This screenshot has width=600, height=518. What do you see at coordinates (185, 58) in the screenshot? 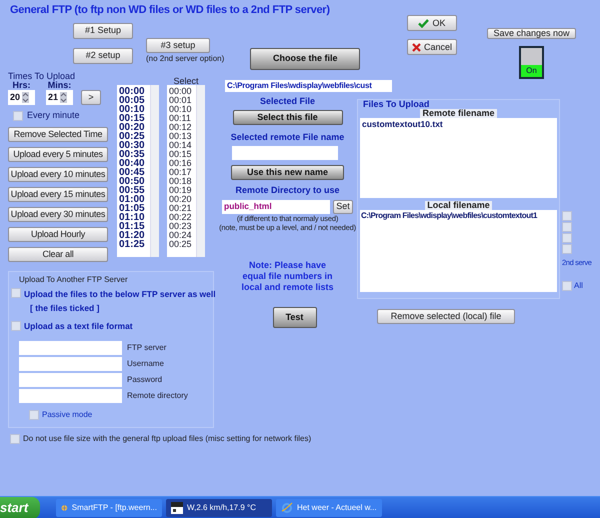
I see `setup-note: (no 2nd server option)` at bounding box center [185, 58].